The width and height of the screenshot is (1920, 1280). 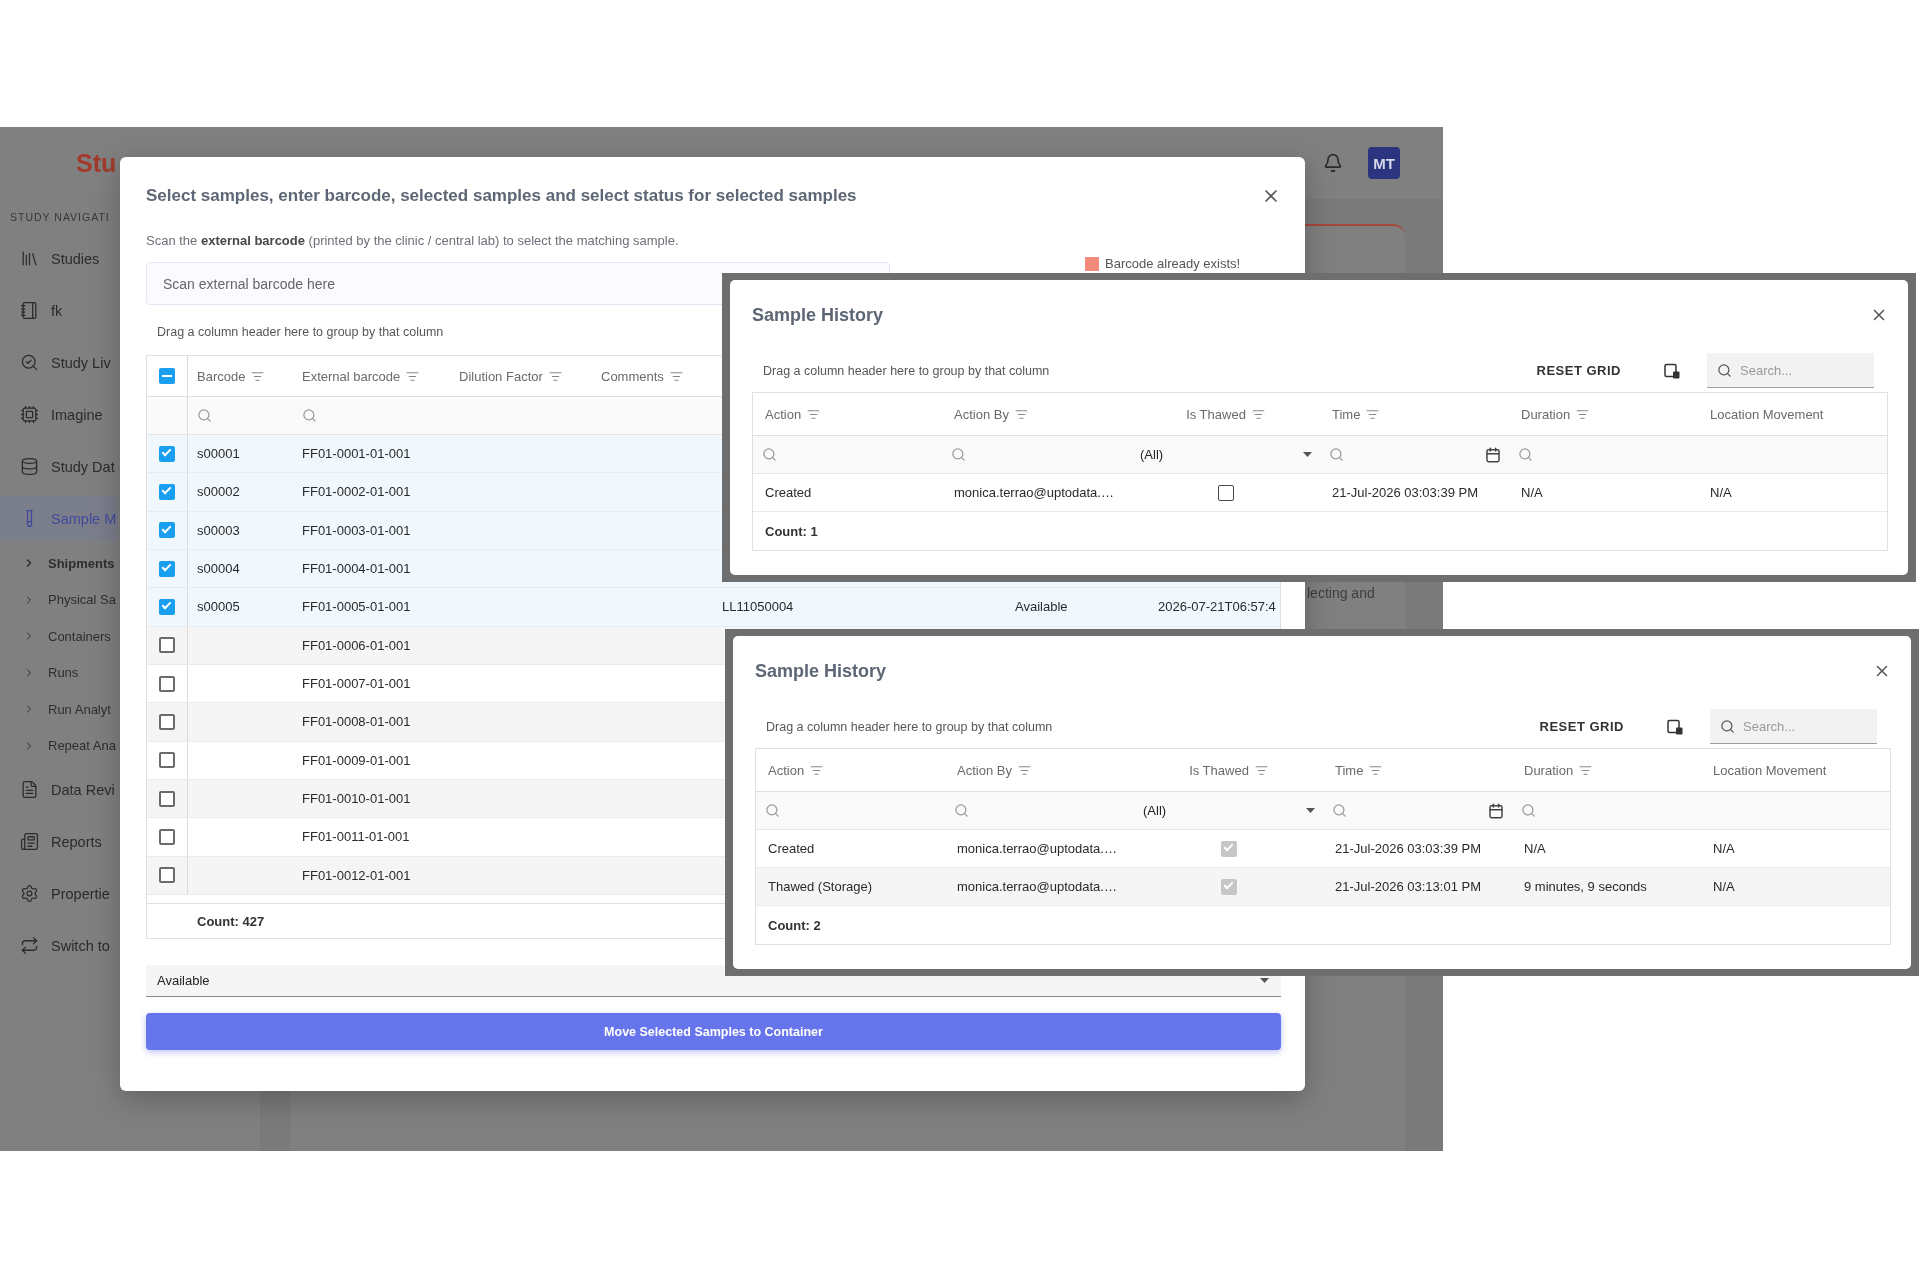 I want to click on settings-icon, so click(x=29, y=893).